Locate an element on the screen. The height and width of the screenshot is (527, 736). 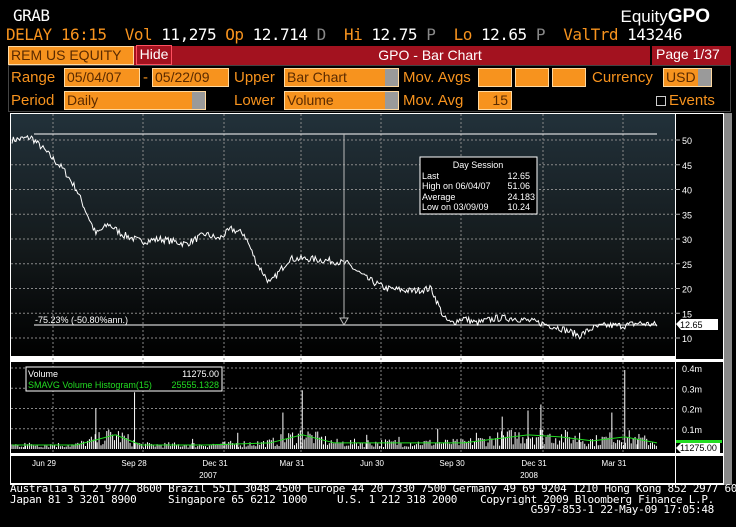
currency-label: Currency is located at coordinates (622, 77).